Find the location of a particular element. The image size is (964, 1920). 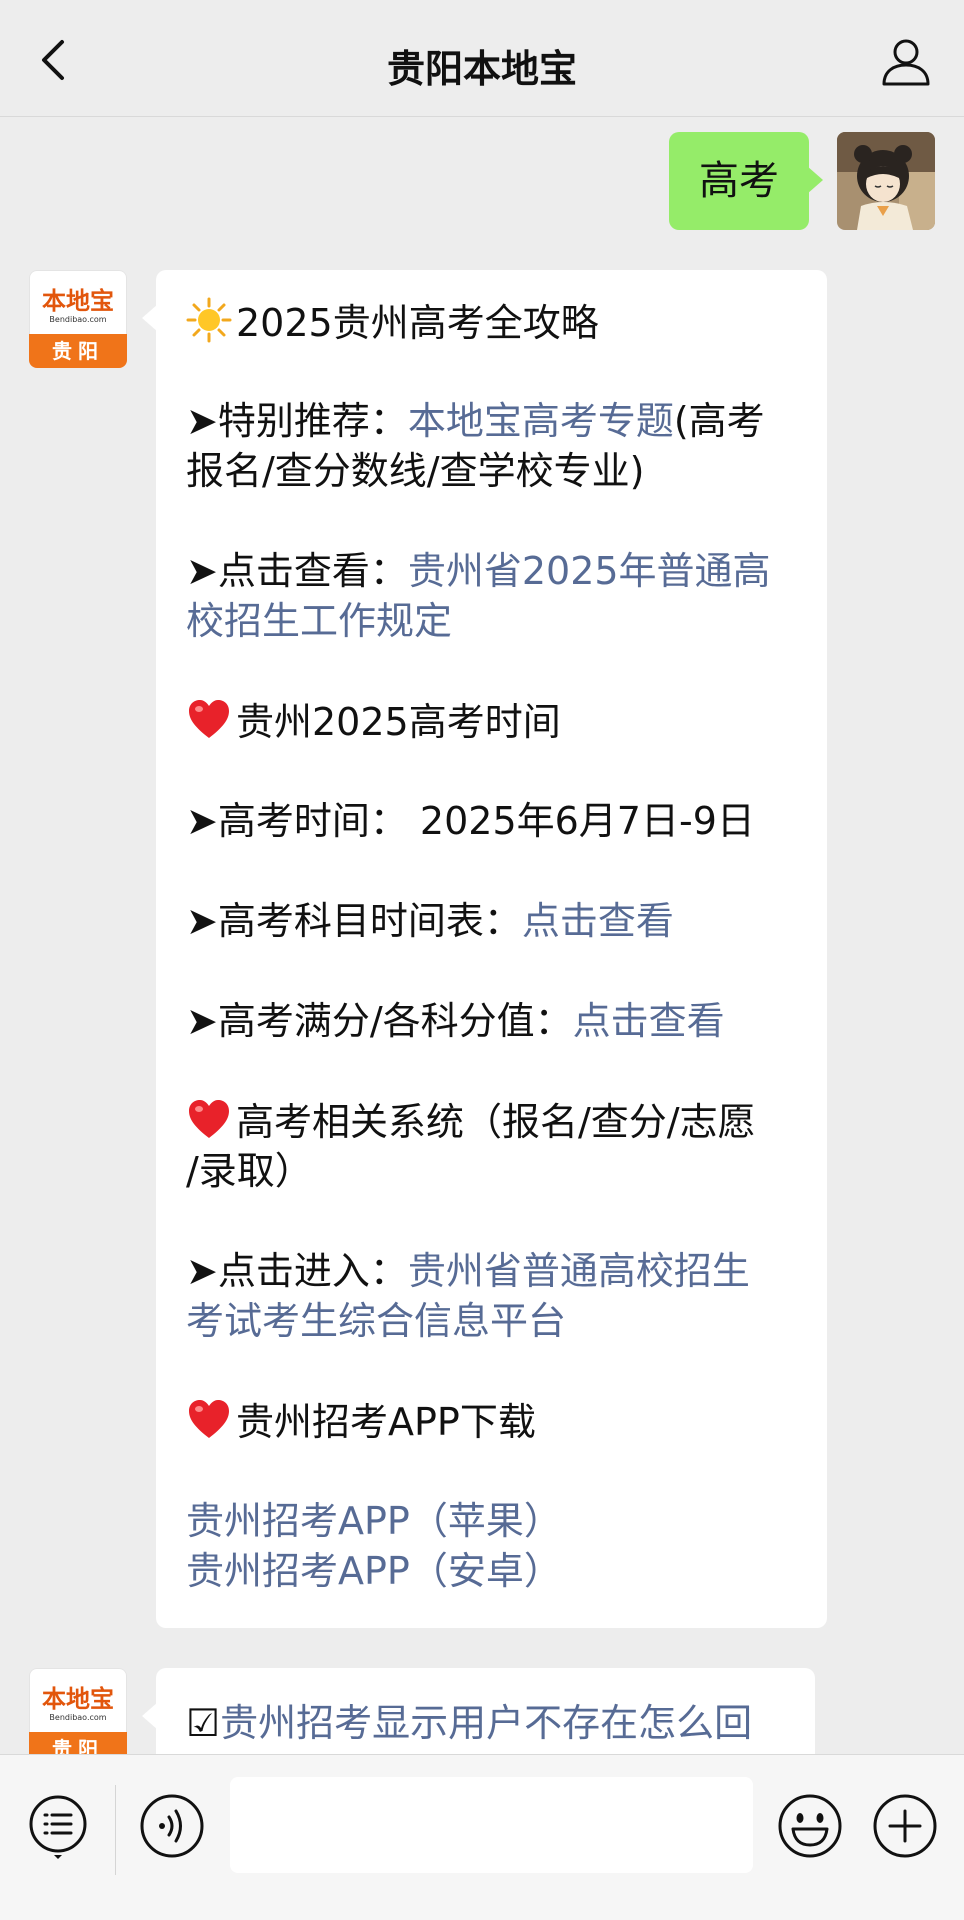

score-prefix: ➤高考满分/各科分值： is located at coordinates (379, 1021).